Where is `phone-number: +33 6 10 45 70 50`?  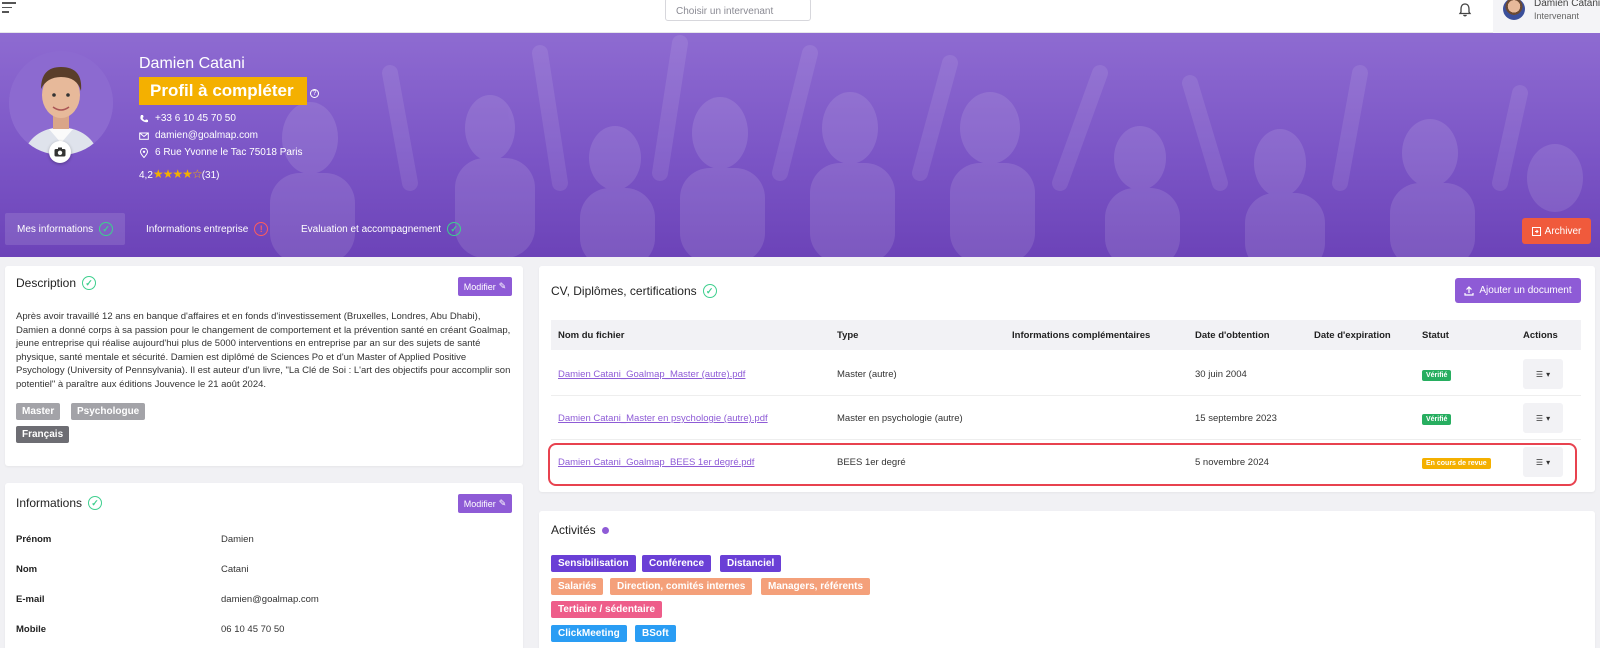 phone-number: +33 6 10 45 70 50 is located at coordinates (195, 118).